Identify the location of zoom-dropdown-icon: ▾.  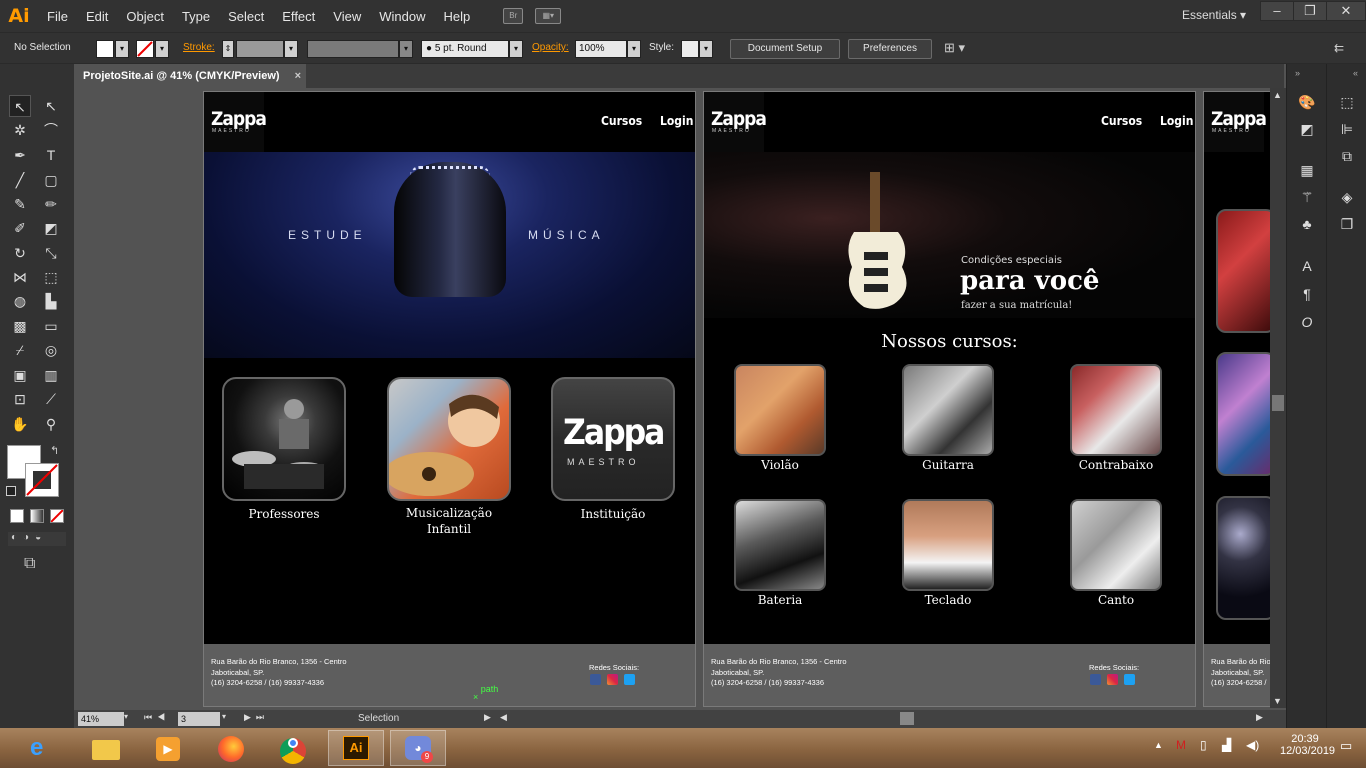
(126, 716).